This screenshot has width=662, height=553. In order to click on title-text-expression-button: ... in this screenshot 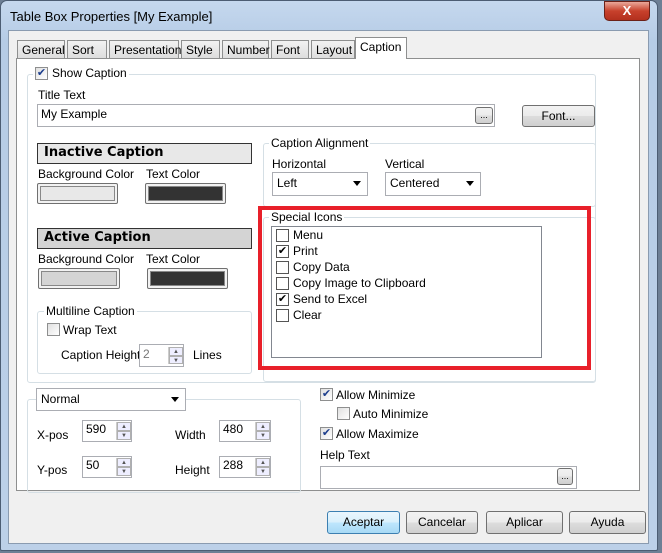, I will do `click(484, 115)`.